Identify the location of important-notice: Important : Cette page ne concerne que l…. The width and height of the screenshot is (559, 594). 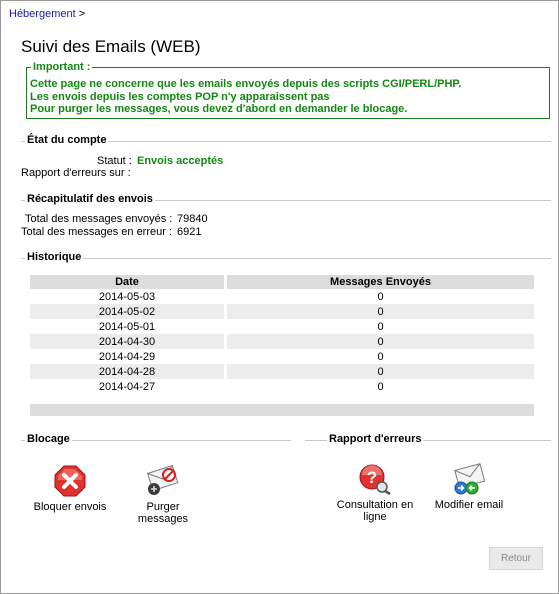
(288, 90).